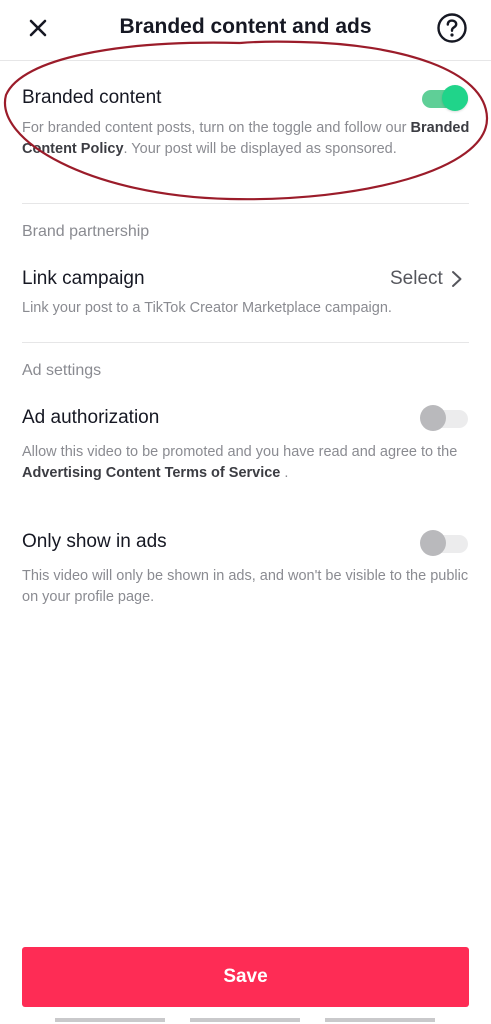  I want to click on ad-settings-section-label: Ad settings, so click(62, 370).